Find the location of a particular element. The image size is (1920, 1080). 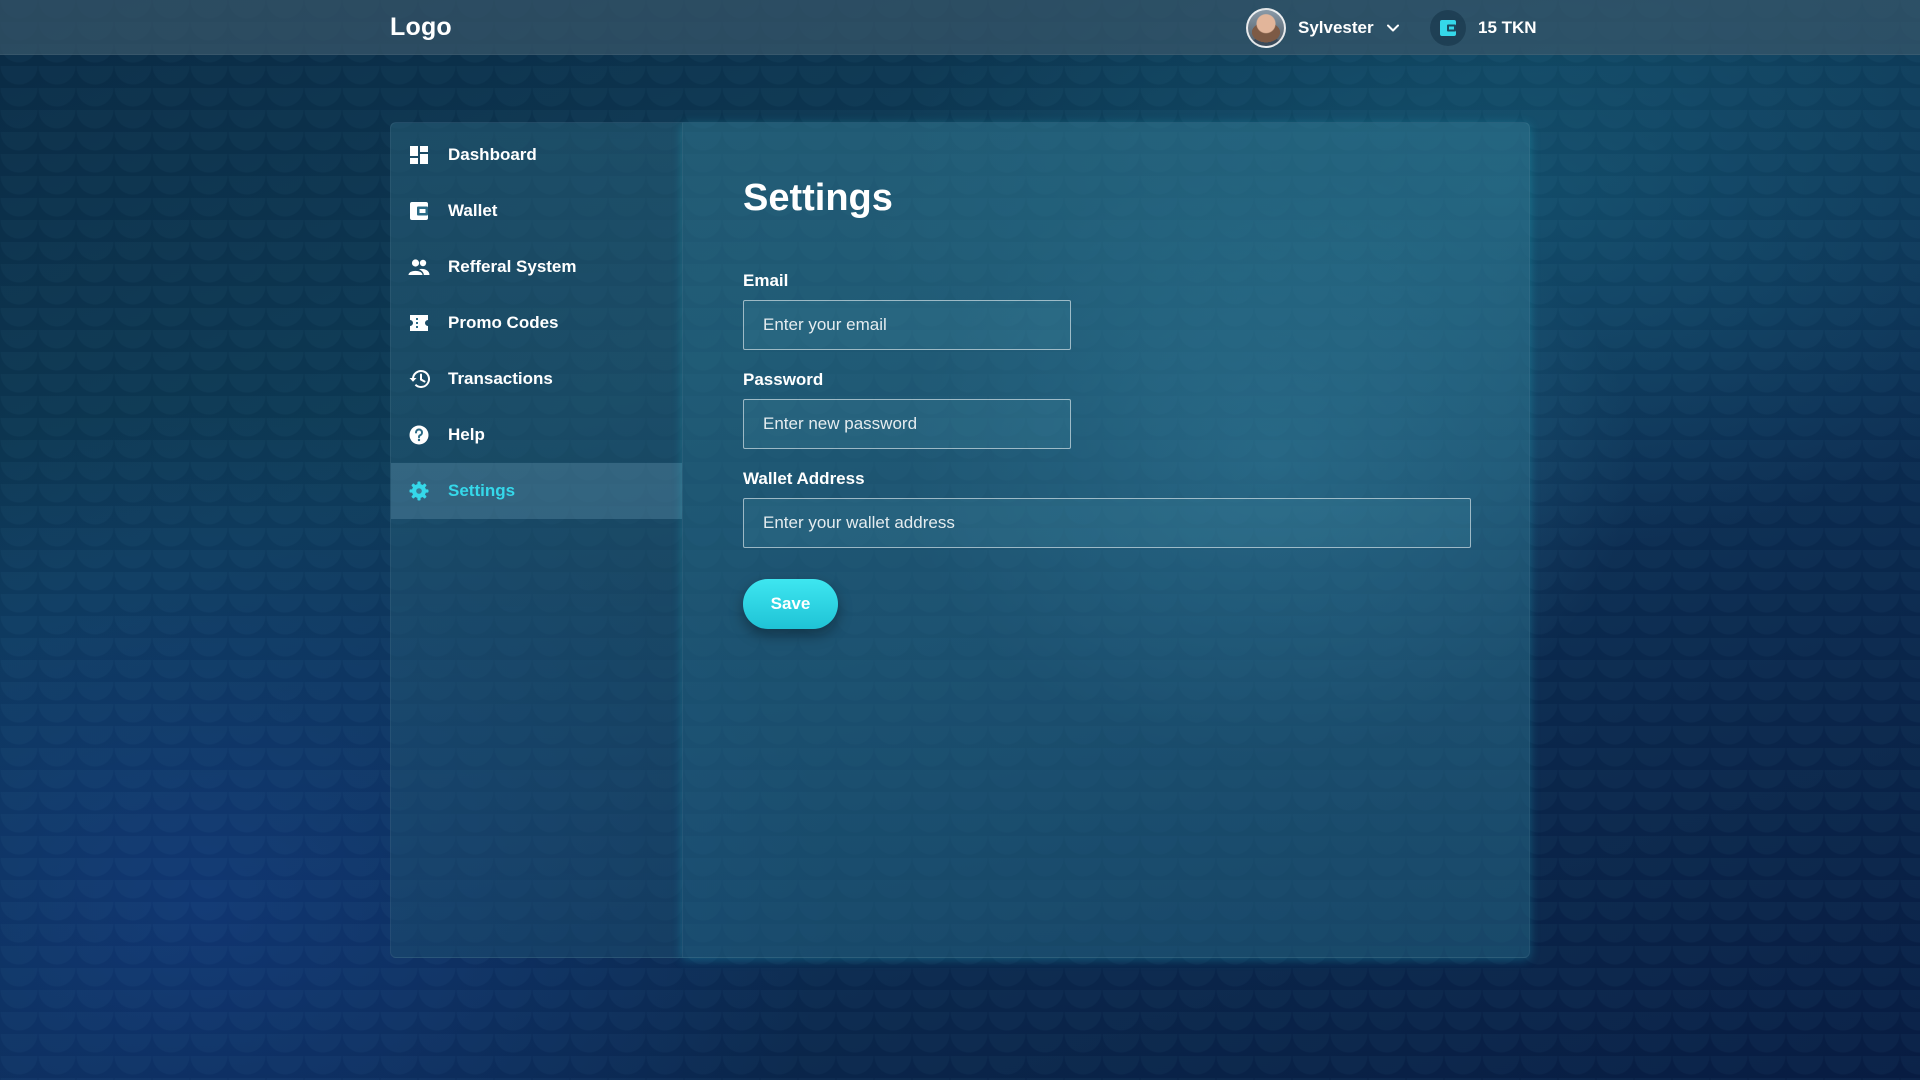

sidebar-item-label: Transactions is located at coordinates (500, 378).